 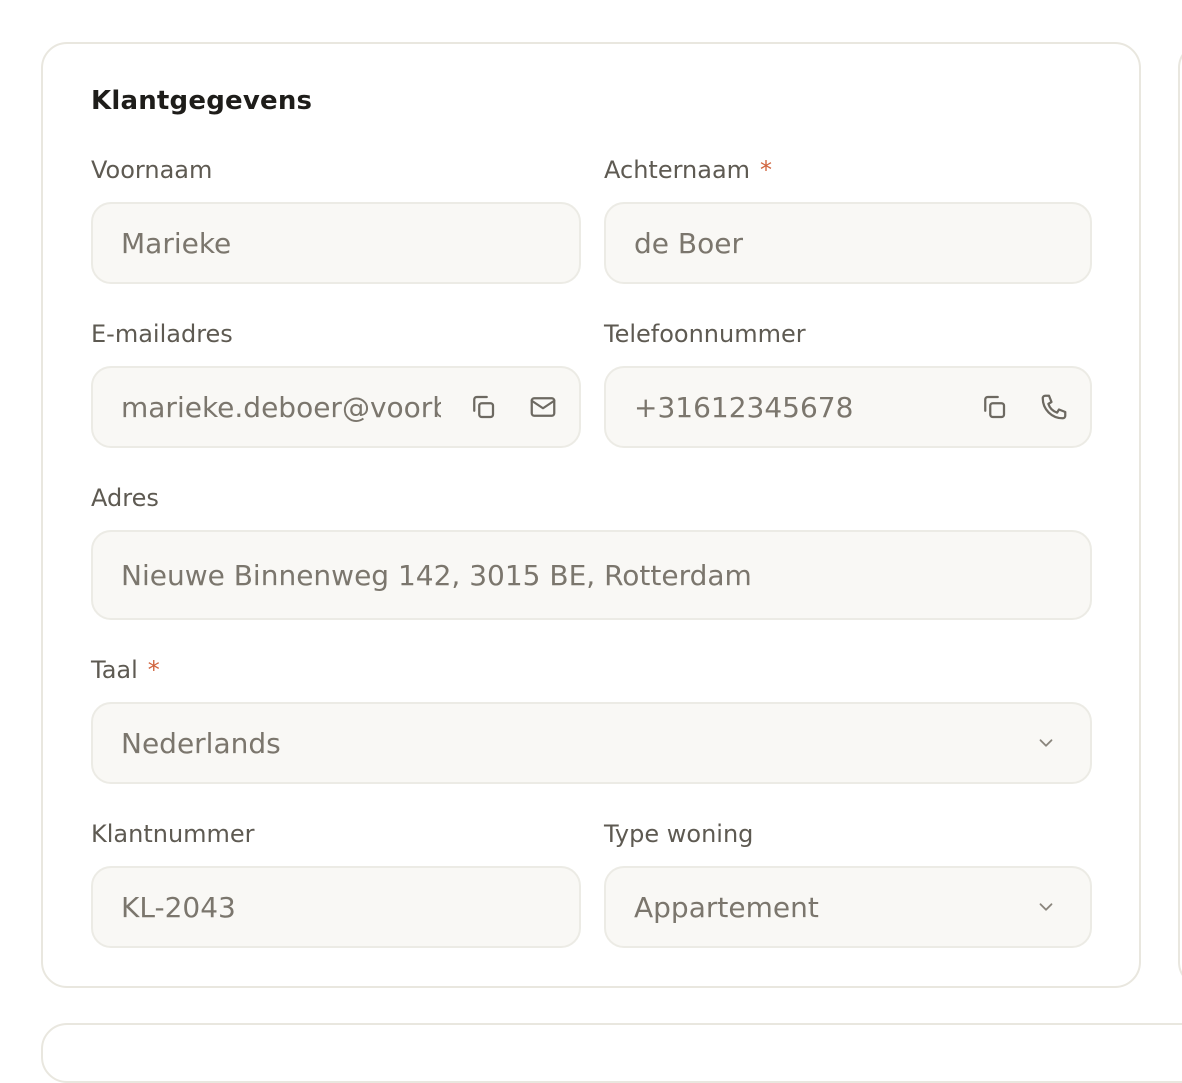 I want to click on last-name-value: de Boer, so click(x=688, y=243).